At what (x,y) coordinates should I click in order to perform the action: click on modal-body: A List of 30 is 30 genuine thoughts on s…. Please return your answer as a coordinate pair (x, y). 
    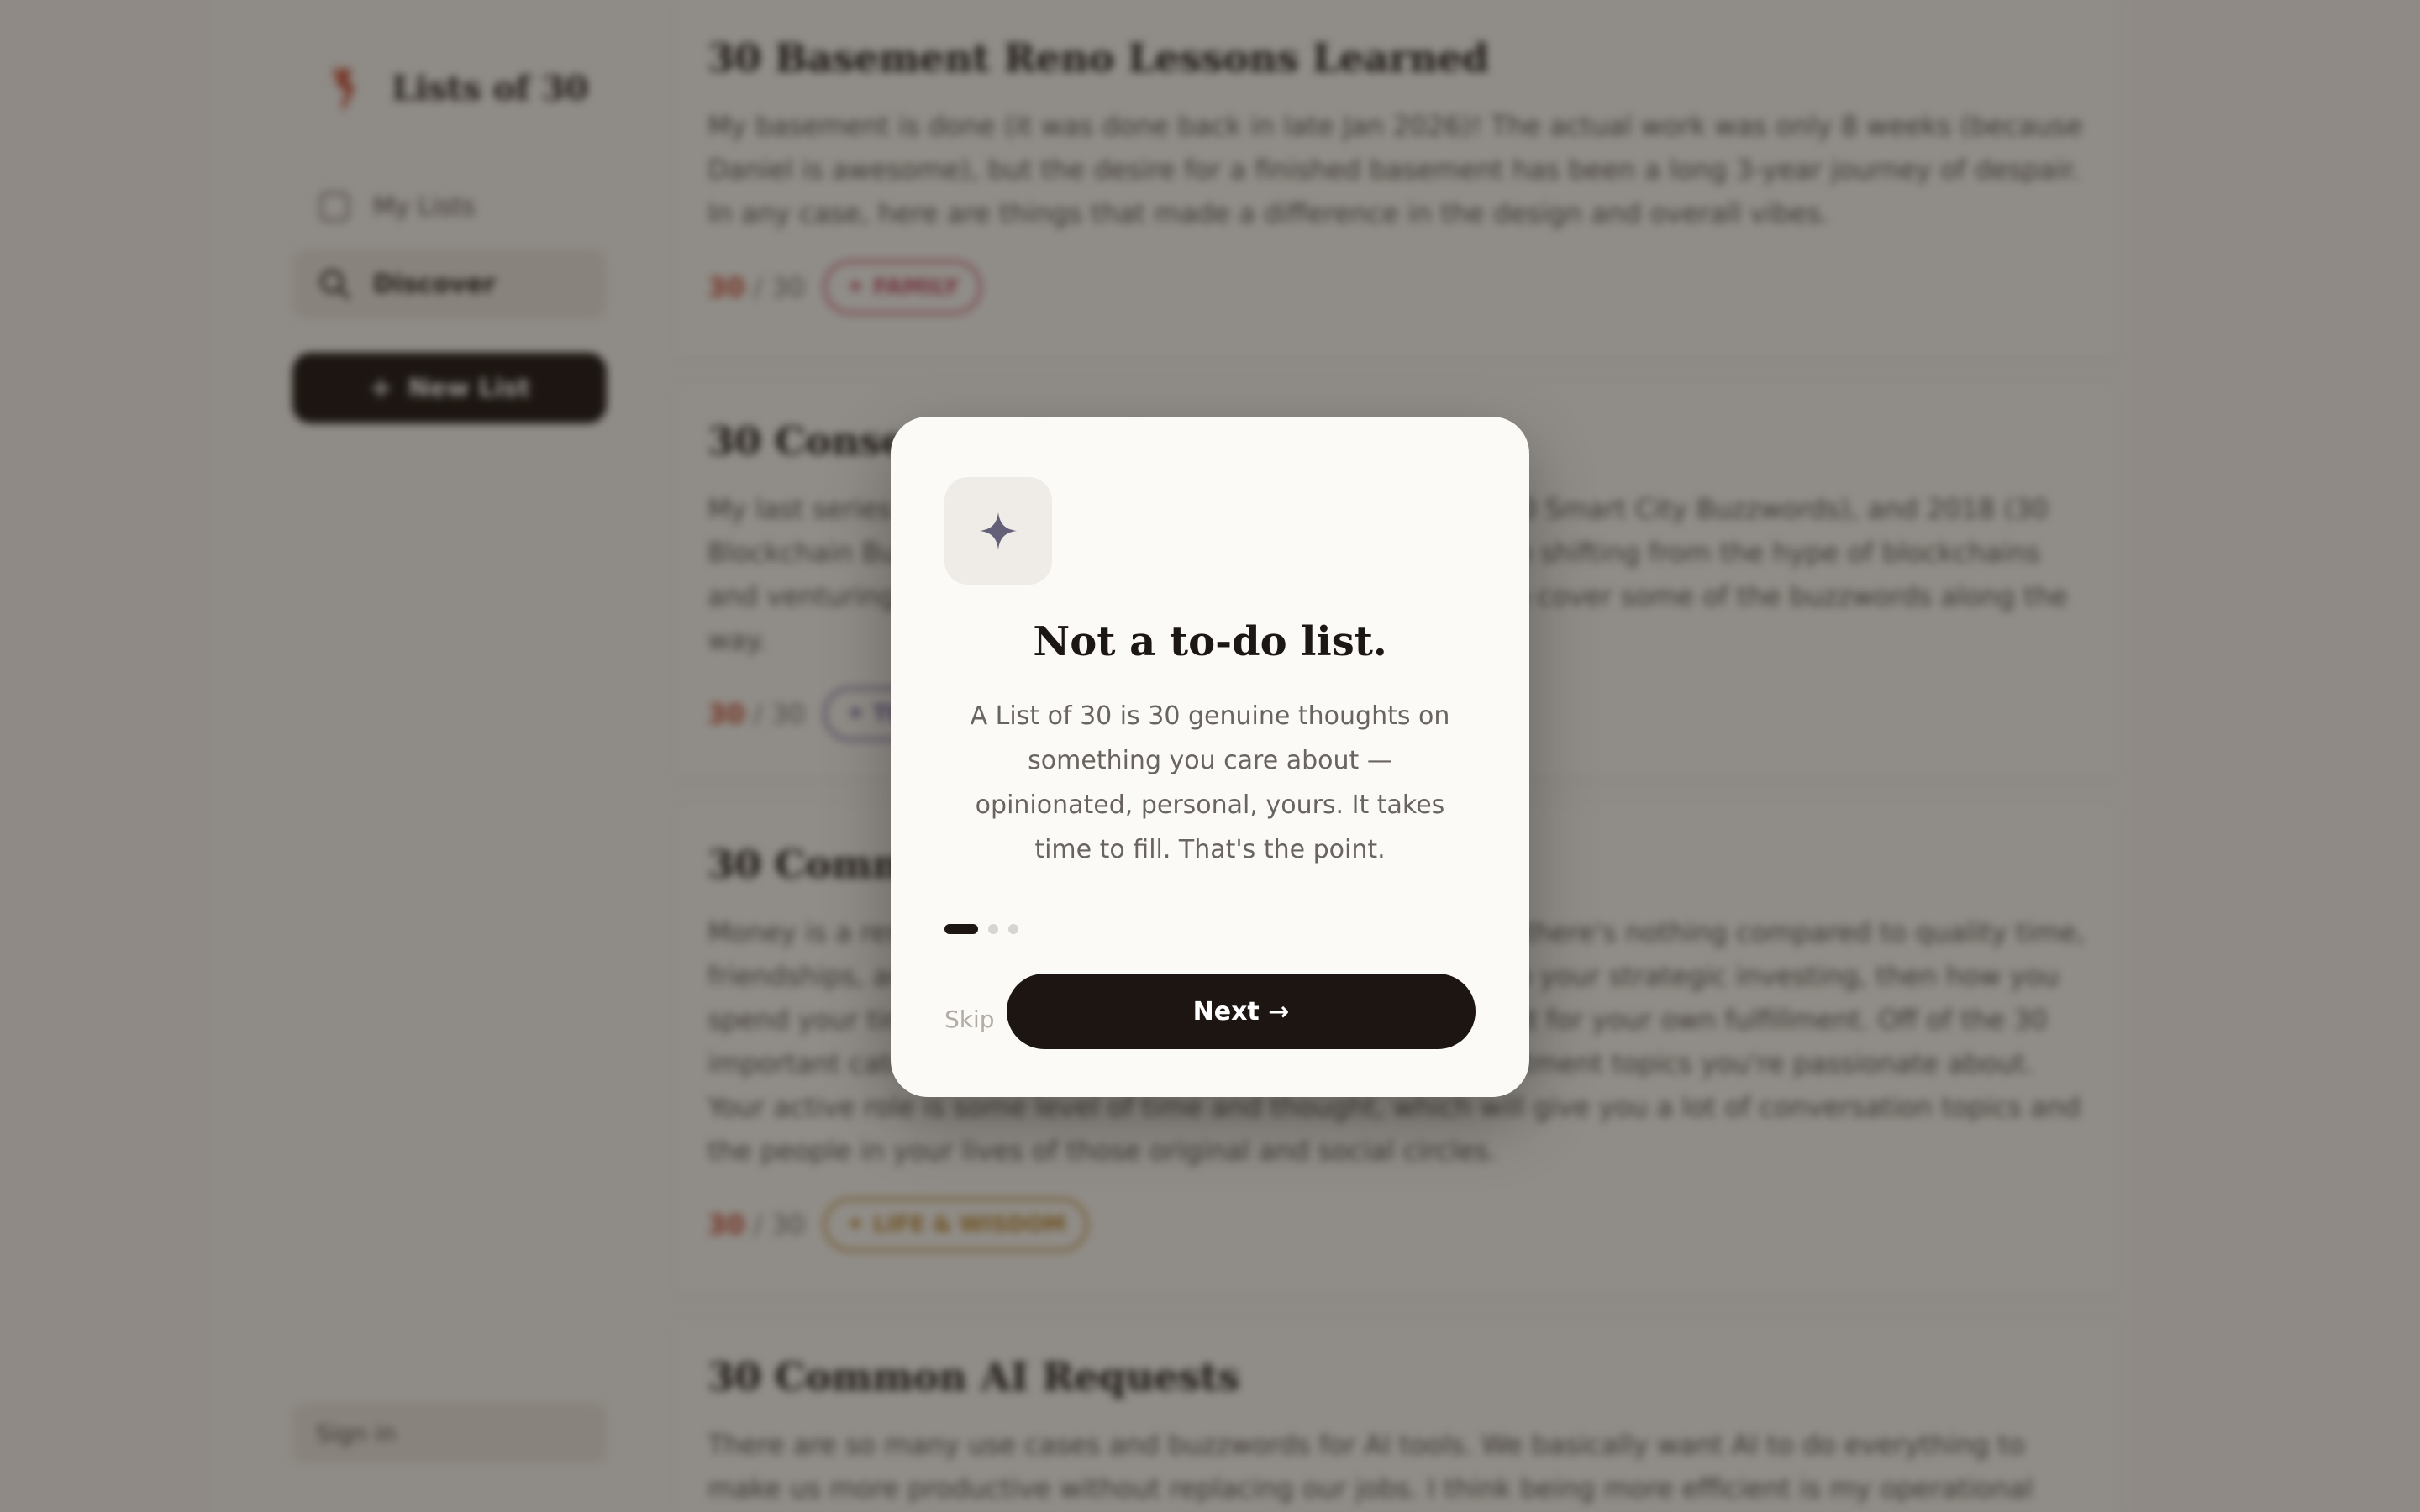
    Looking at the image, I should click on (1210, 782).